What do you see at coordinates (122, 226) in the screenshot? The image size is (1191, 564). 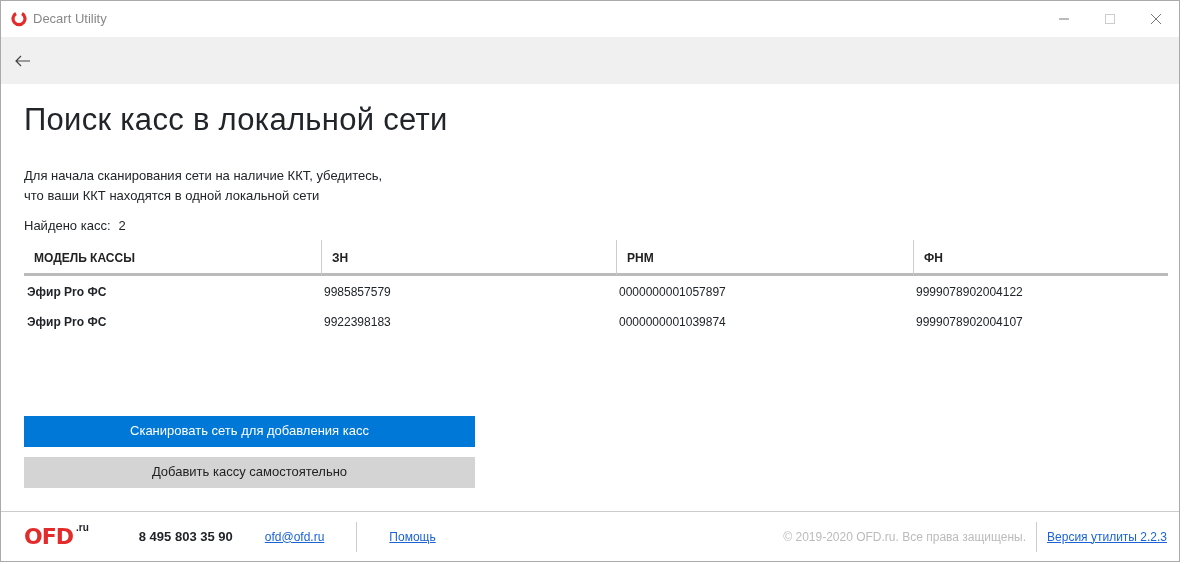 I see `found-count: 2` at bounding box center [122, 226].